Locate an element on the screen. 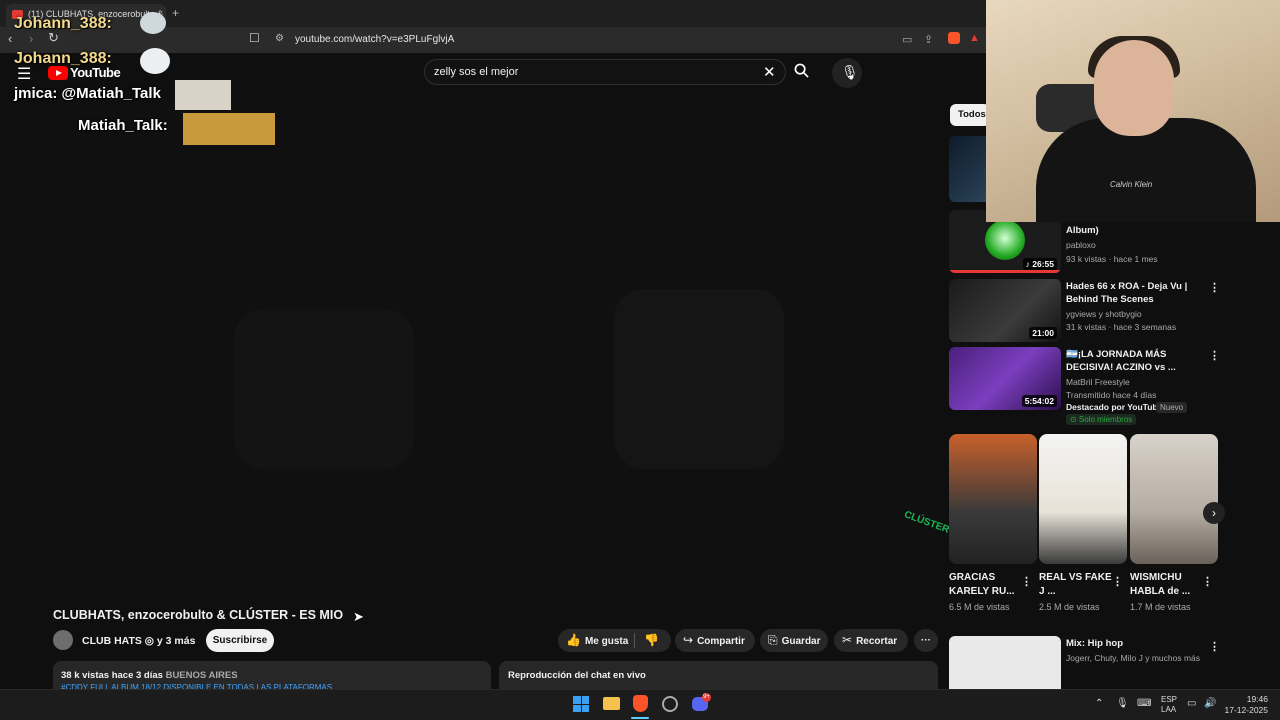  windows-start-icon is located at coordinates (581, 704).